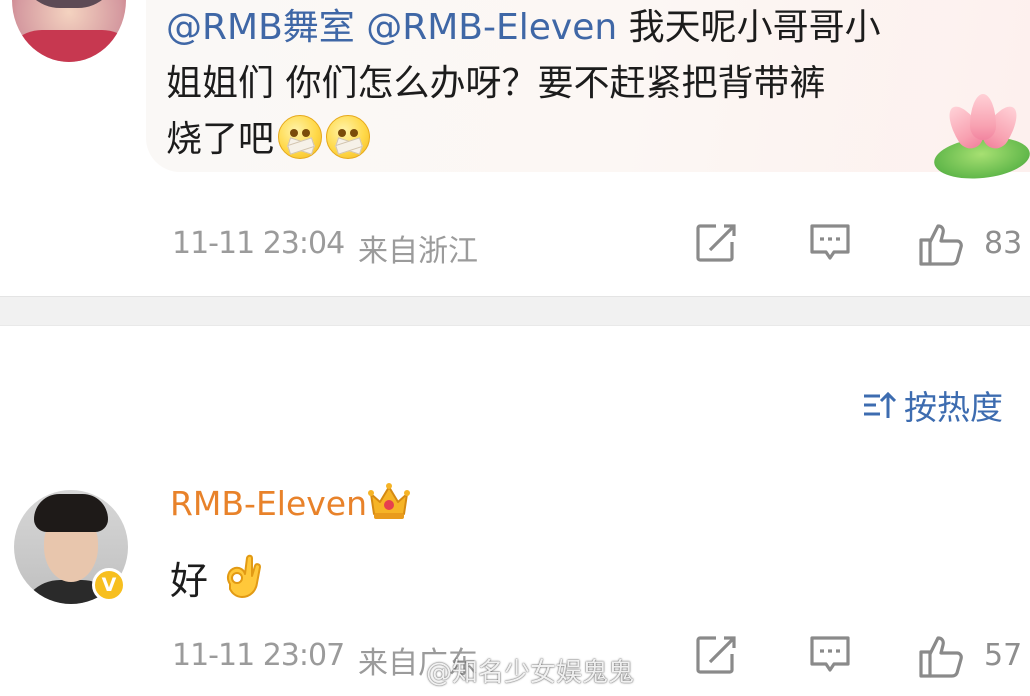 This screenshot has height=696, width=1030. What do you see at coordinates (69, 31) in the screenshot?
I see `avatar` at bounding box center [69, 31].